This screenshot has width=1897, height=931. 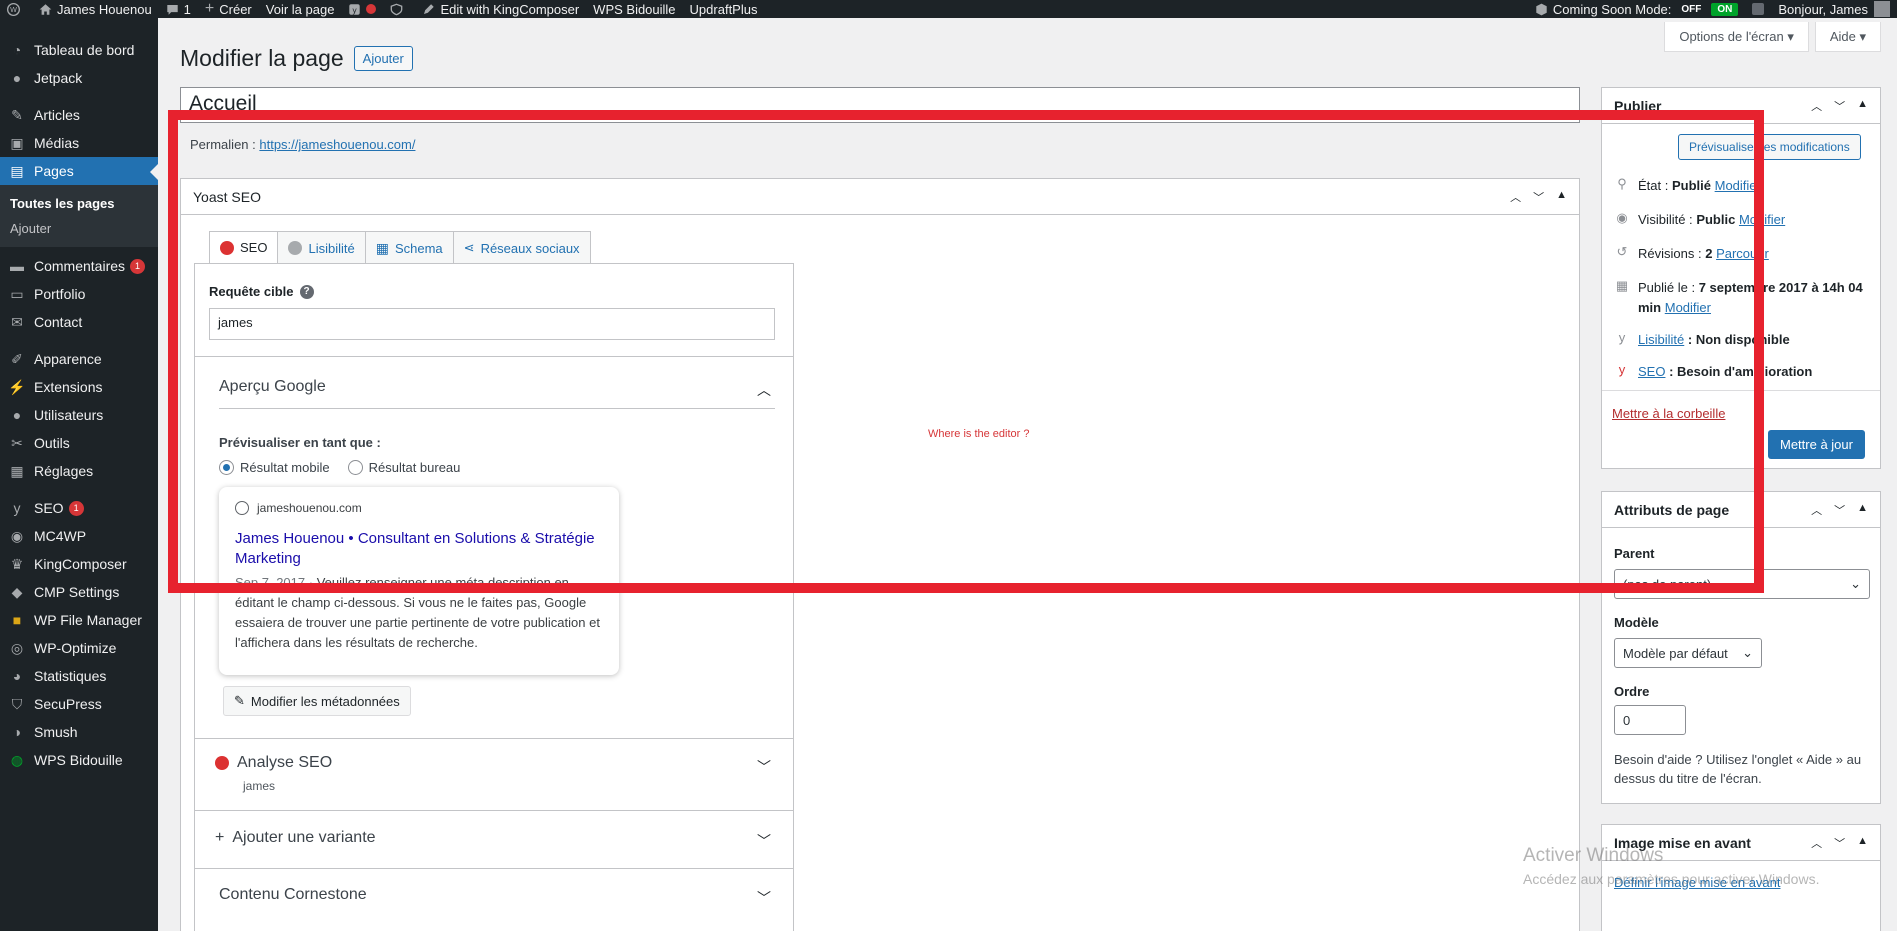 I want to click on seo-link: SEO, so click(x=1651, y=371).